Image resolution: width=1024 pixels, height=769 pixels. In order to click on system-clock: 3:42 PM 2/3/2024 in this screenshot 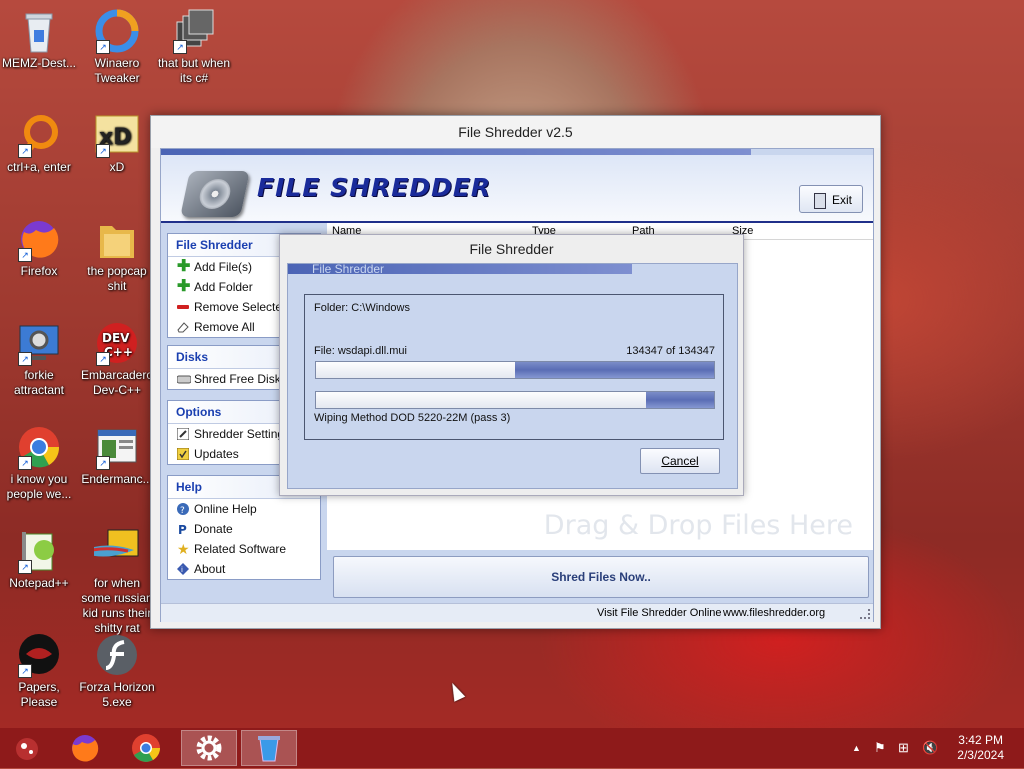, I will do `click(980, 748)`.